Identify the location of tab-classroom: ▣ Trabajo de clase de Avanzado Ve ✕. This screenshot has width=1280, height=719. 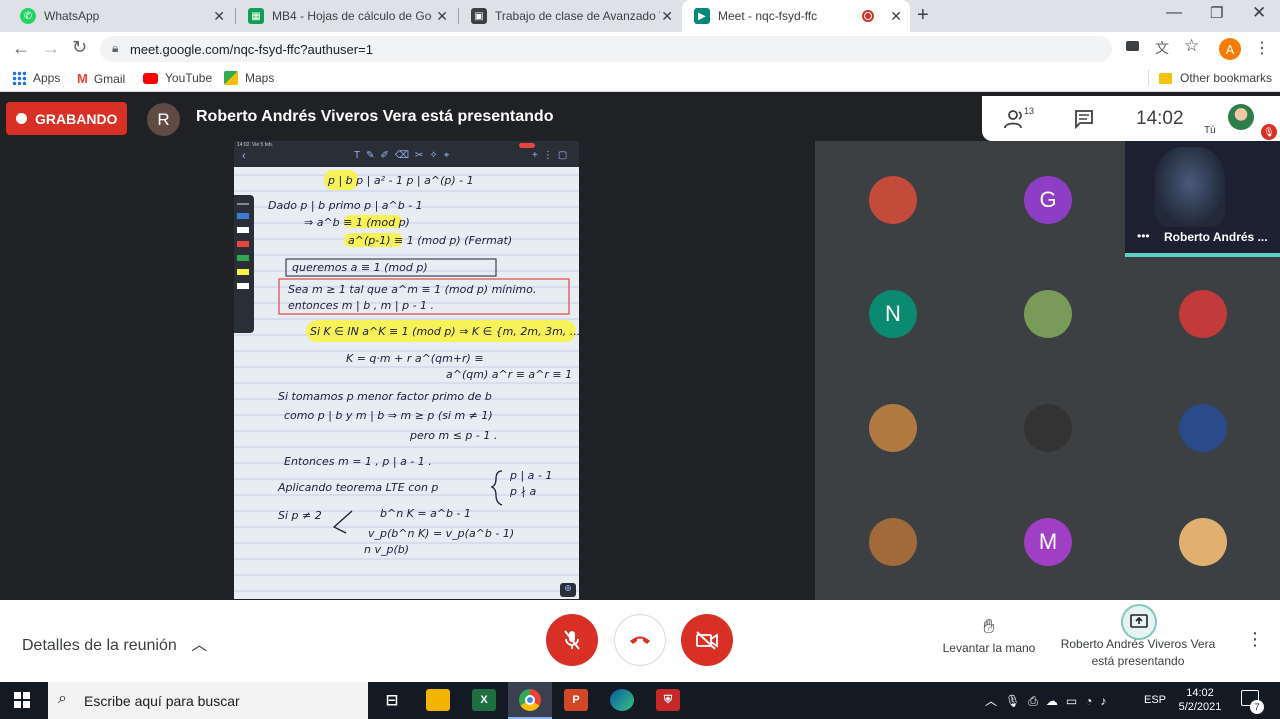
(570, 16).